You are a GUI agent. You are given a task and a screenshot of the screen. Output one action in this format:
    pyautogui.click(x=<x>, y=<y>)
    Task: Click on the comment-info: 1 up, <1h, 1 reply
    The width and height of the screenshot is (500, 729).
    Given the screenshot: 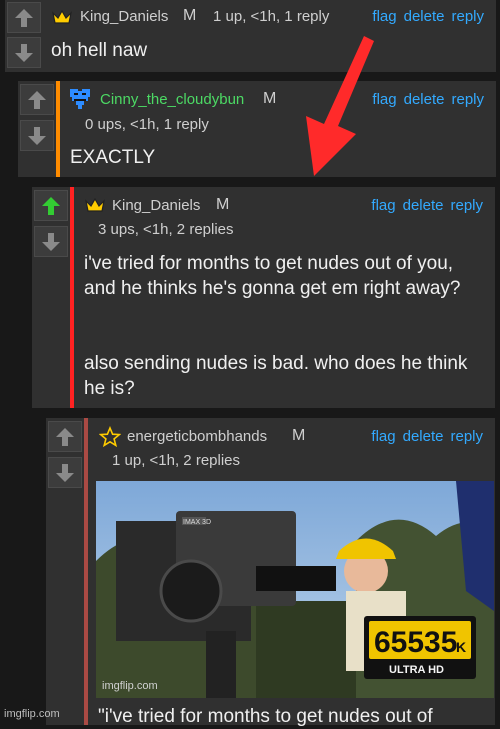 What is the action you would take?
    pyautogui.click(x=271, y=16)
    